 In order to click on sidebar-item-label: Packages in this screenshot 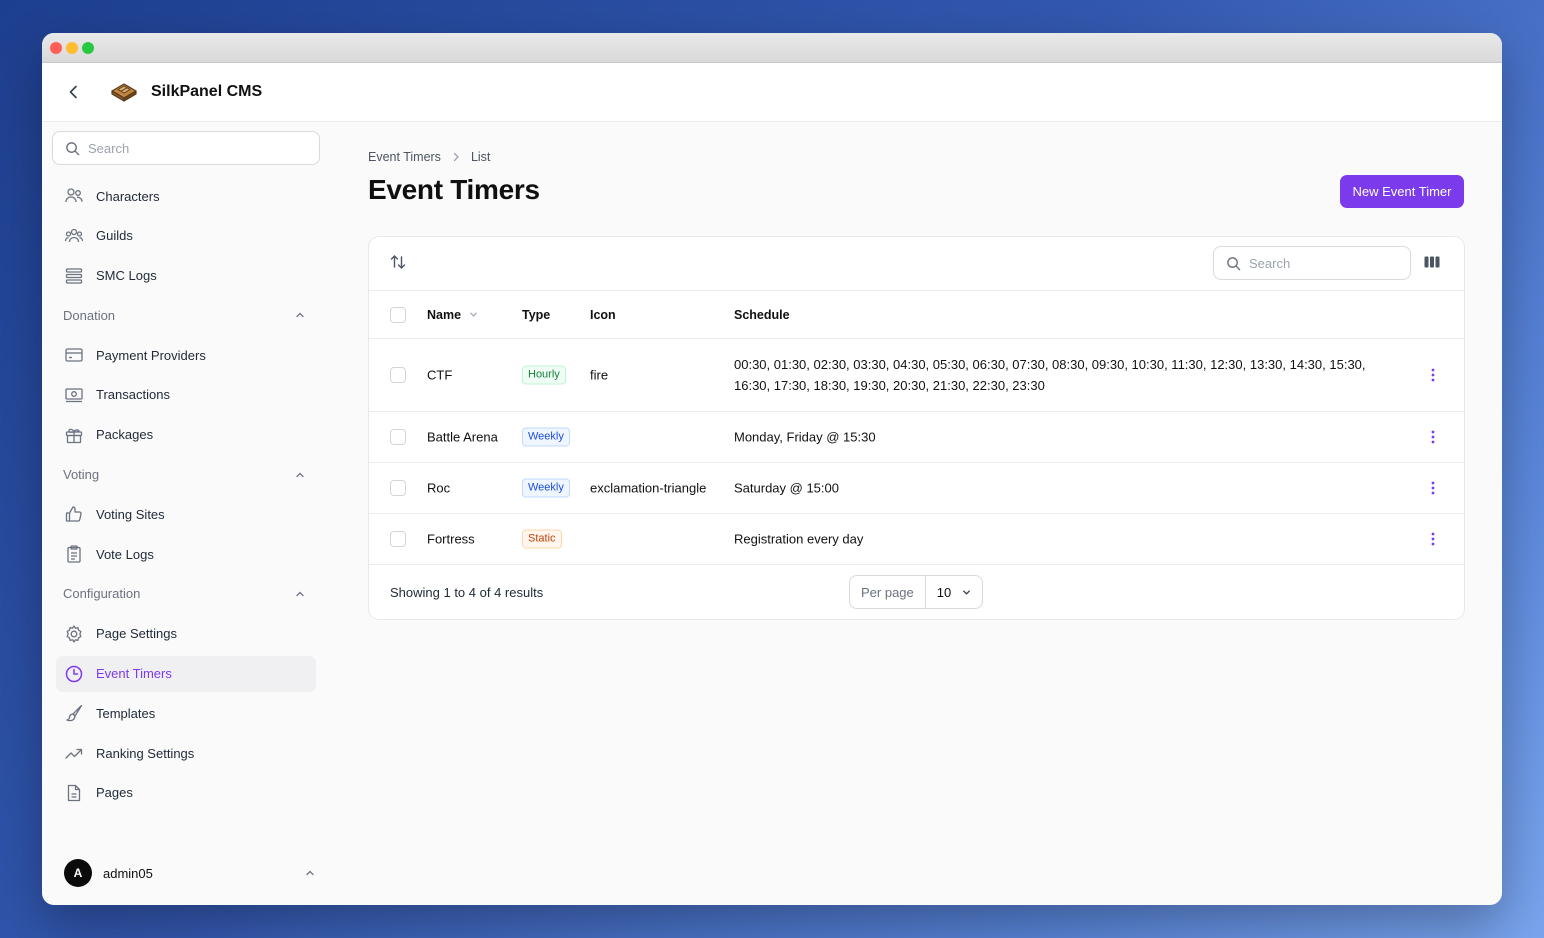, I will do `click(125, 435)`.